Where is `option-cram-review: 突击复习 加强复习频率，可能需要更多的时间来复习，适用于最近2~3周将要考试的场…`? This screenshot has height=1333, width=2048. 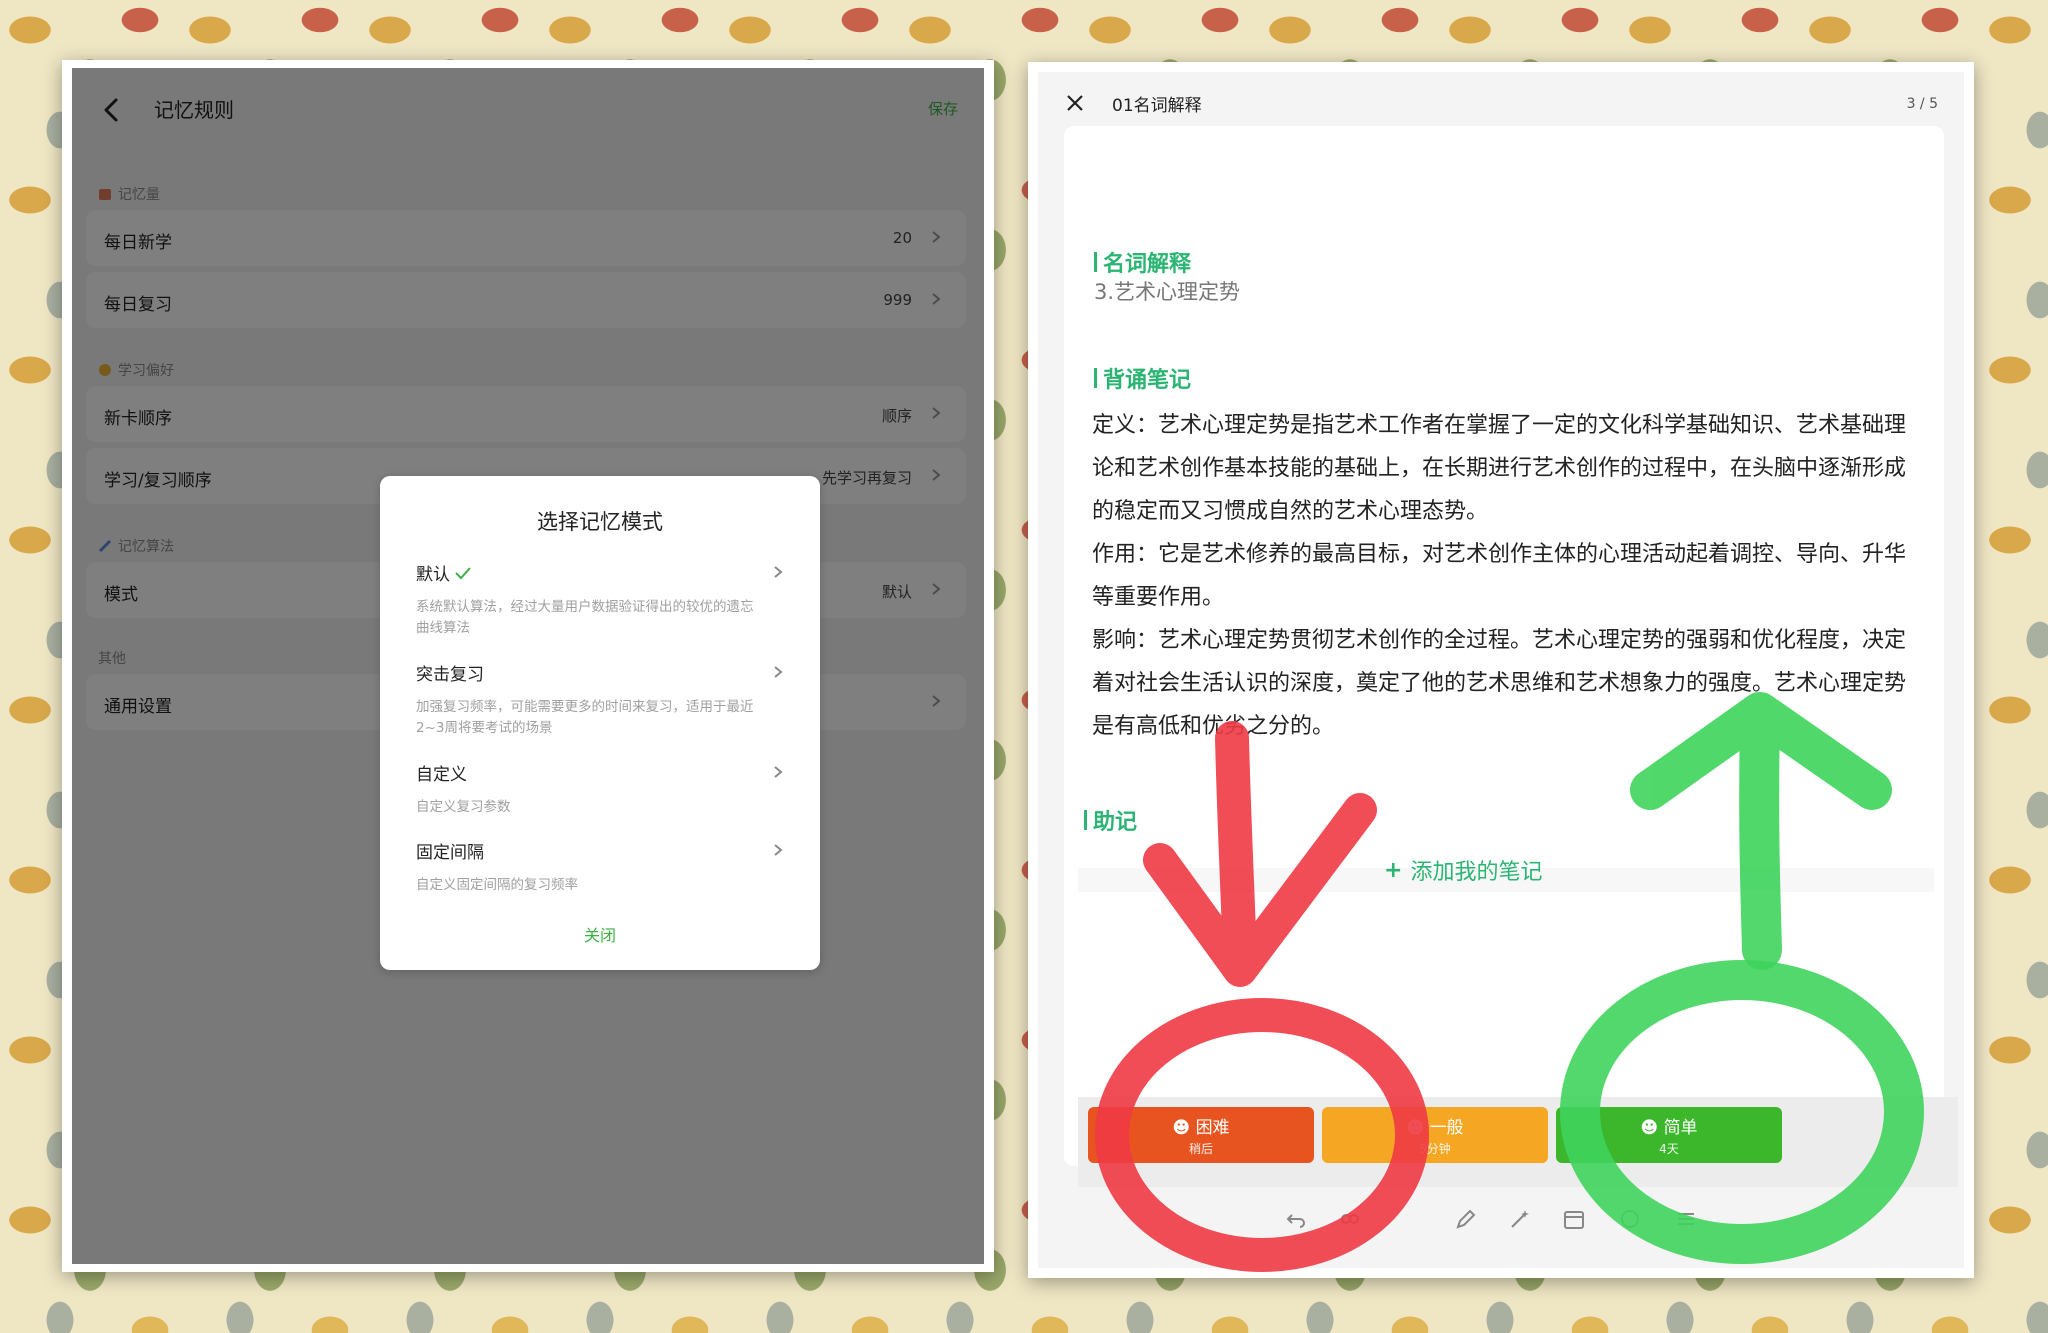 option-cram-review: 突击复习 加强复习频率，可能需要更多的时间来复习，适用于最近2~3周将要考试的场… is located at coordinates (601, 699).